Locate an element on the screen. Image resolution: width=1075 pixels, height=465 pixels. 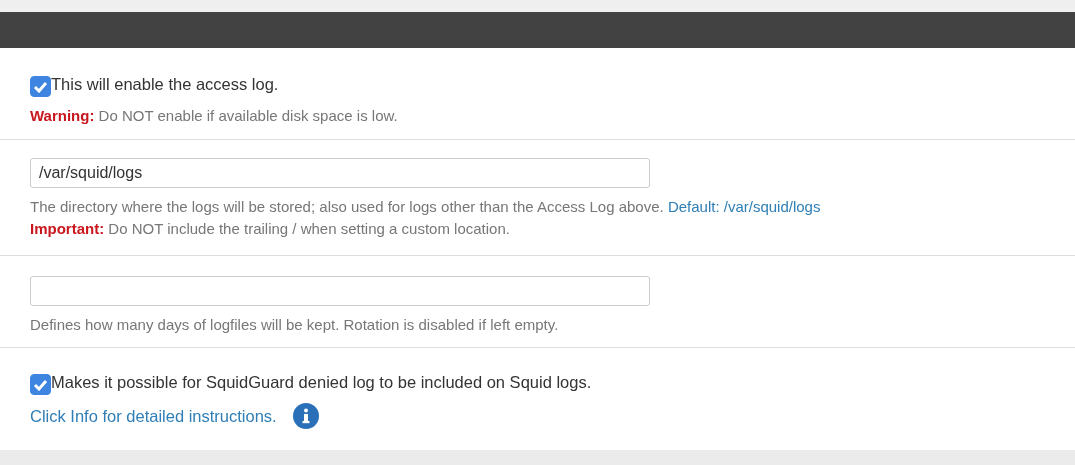
help-text: The directory where the logs will be stored; also used for logs other than the Access Log above. Default: /var/squid/logs is located at coordinates (426, 207).